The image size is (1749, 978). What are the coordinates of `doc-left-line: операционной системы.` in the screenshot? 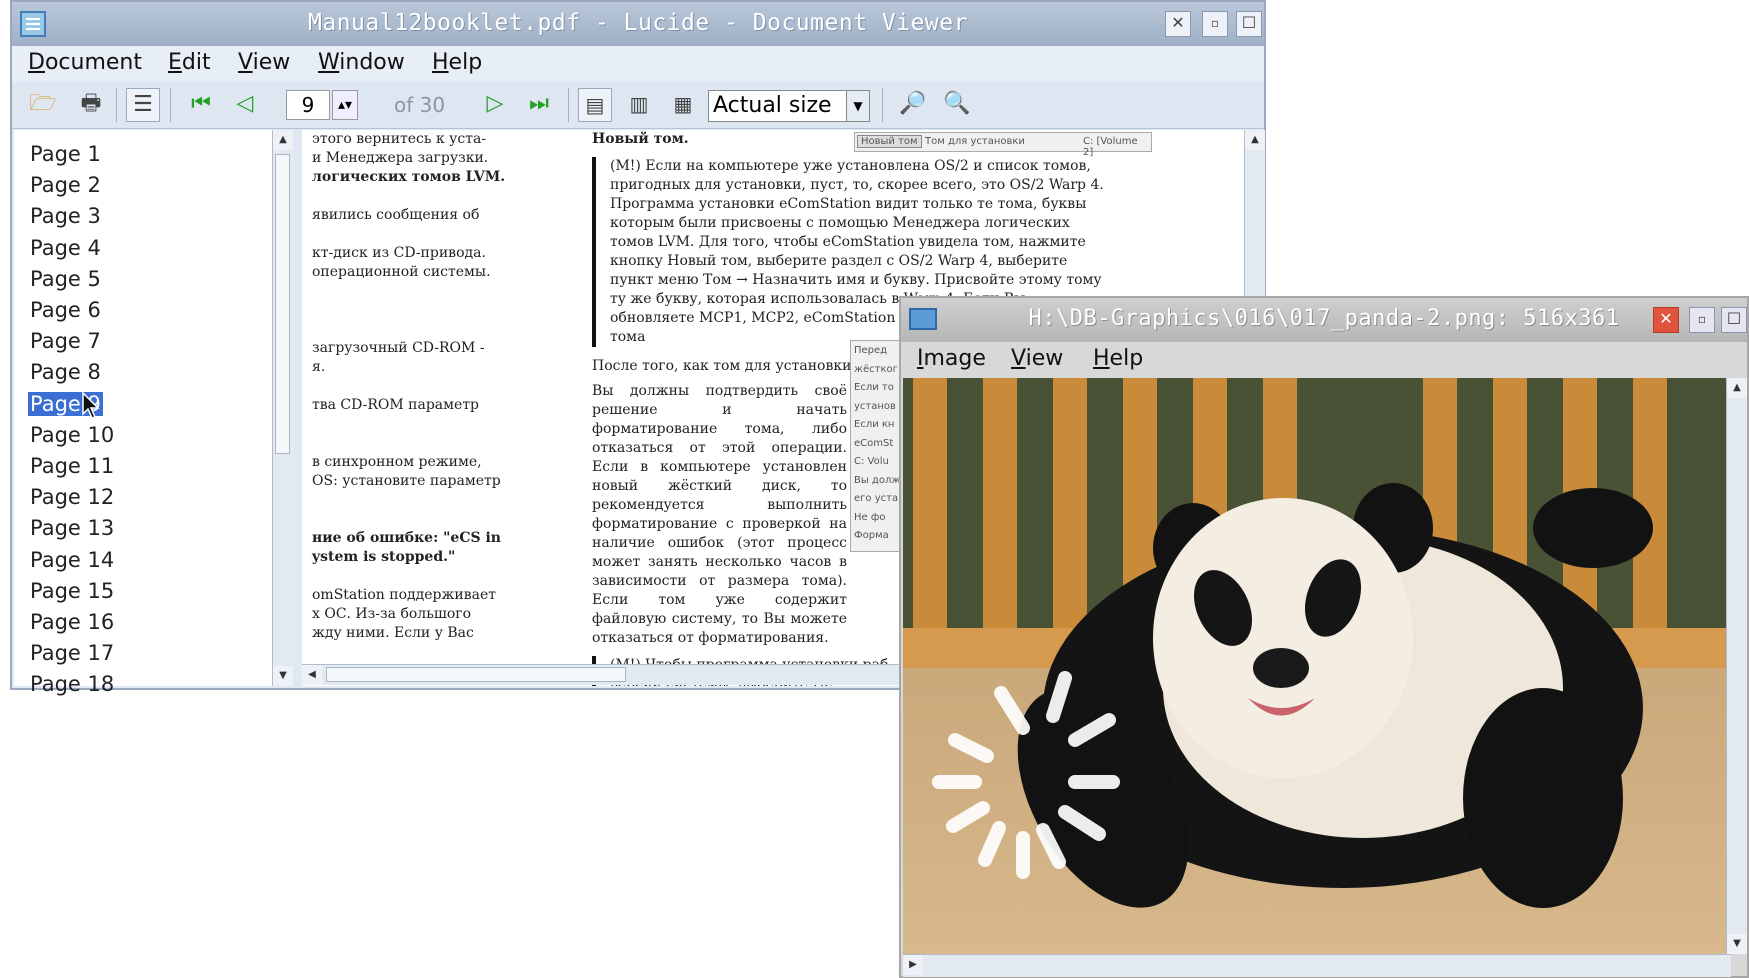 It's located at (401, 272).